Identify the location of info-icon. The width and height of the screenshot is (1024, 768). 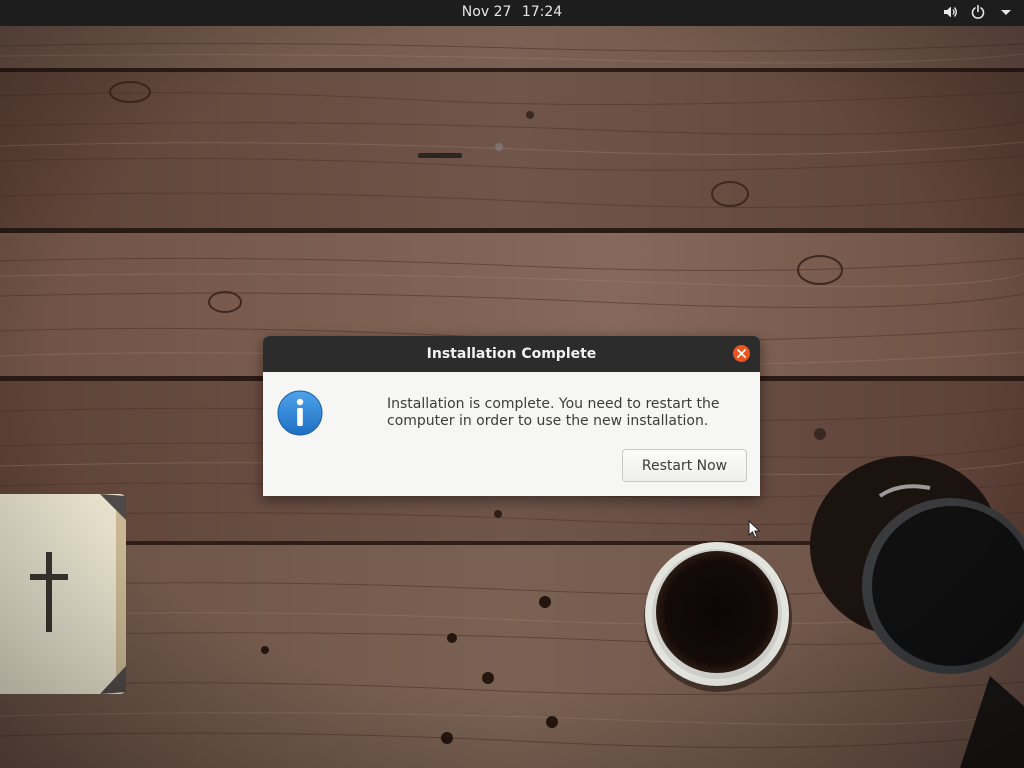
(300, 413).